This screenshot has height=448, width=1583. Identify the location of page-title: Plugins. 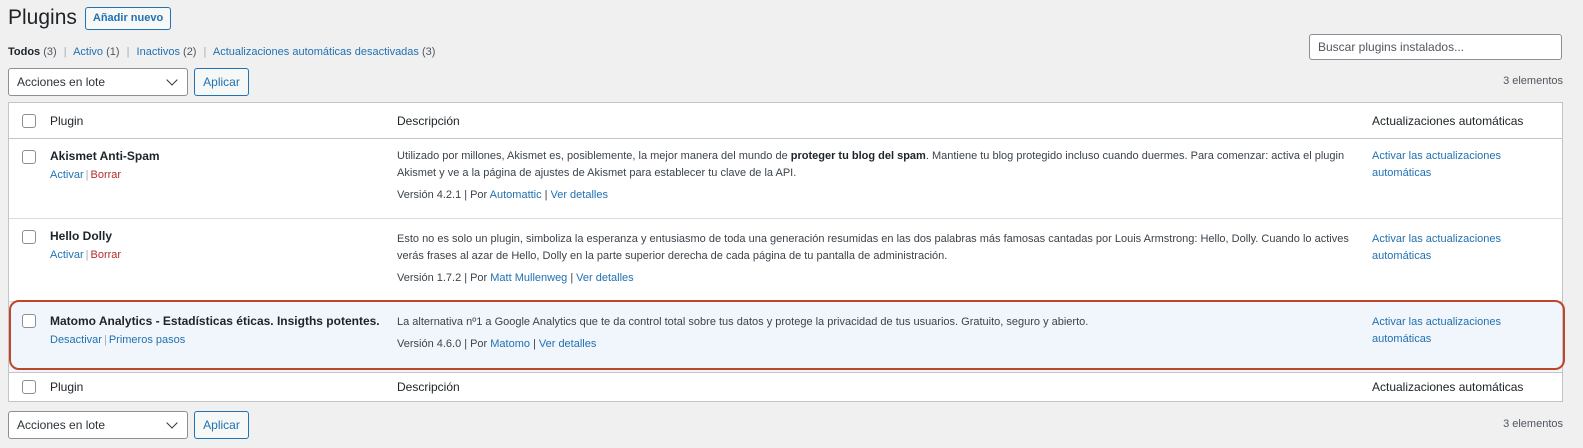
(42, 17).